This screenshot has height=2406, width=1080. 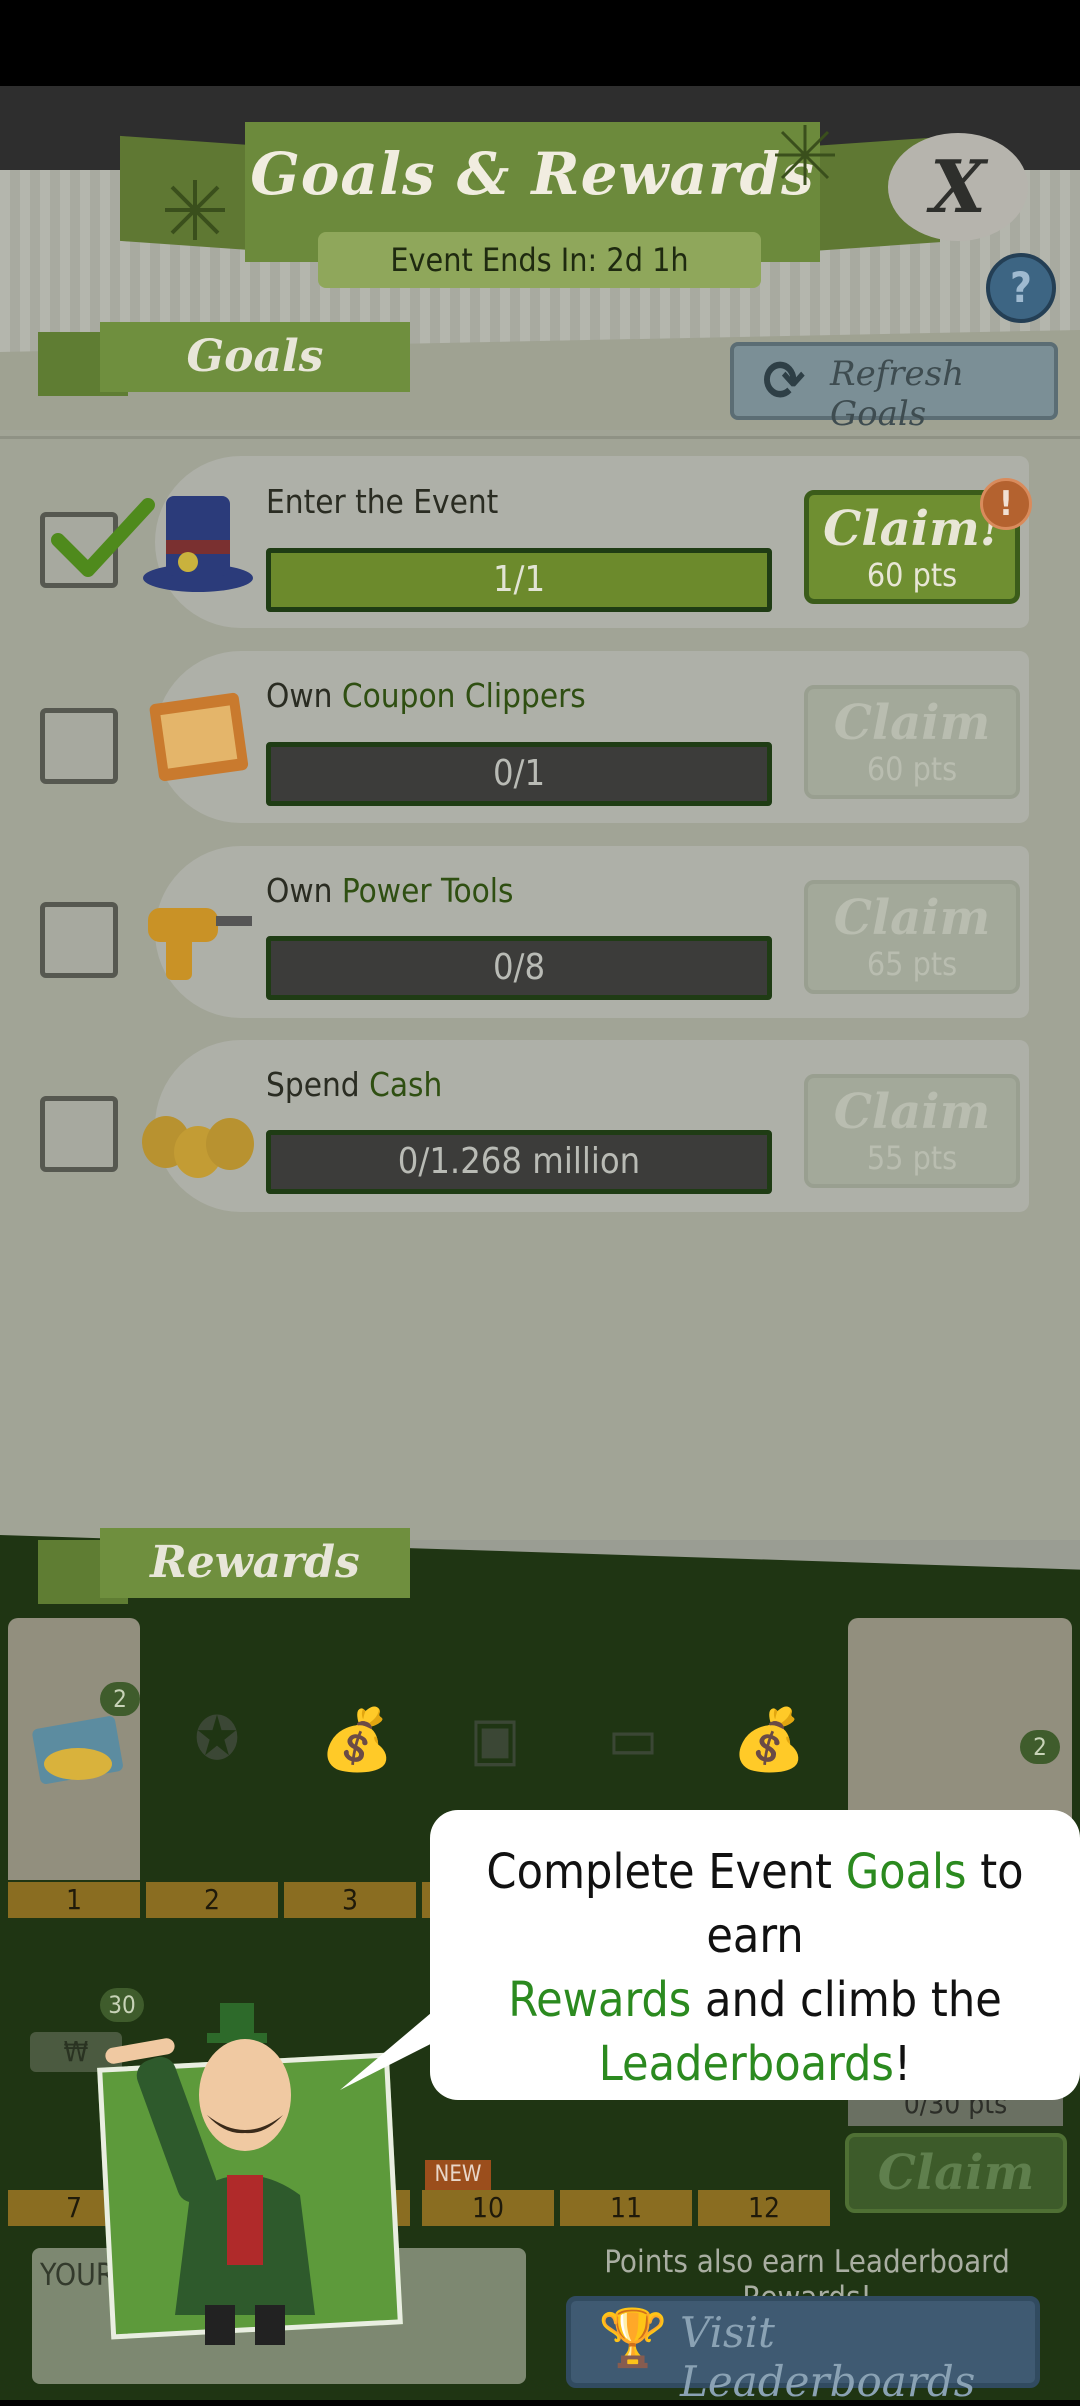 I want to click on goals-tab: Goals, so click(x=255, y=357).